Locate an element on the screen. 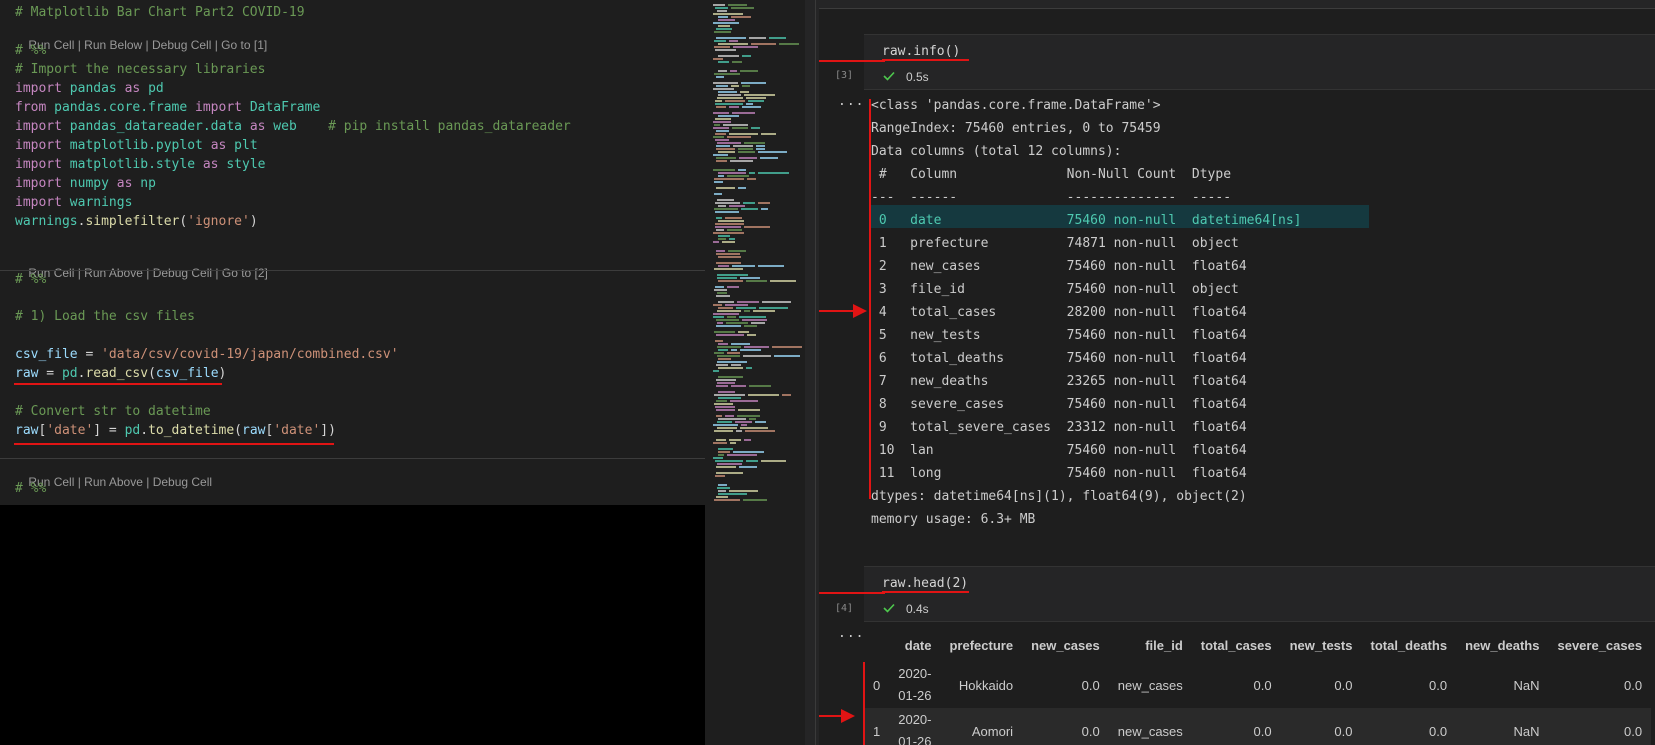 The height and width of the screenshot is (745, 1655). column-header: prefecture is located at coordinates (981, 645).